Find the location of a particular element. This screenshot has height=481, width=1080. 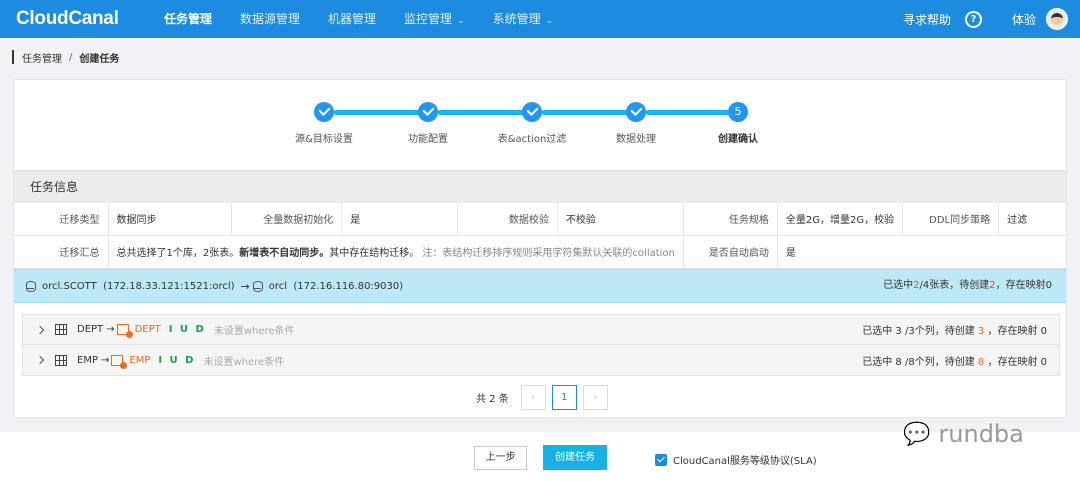

nav-item-datasource: 数据源管理 is located at coordinates (270, 19).